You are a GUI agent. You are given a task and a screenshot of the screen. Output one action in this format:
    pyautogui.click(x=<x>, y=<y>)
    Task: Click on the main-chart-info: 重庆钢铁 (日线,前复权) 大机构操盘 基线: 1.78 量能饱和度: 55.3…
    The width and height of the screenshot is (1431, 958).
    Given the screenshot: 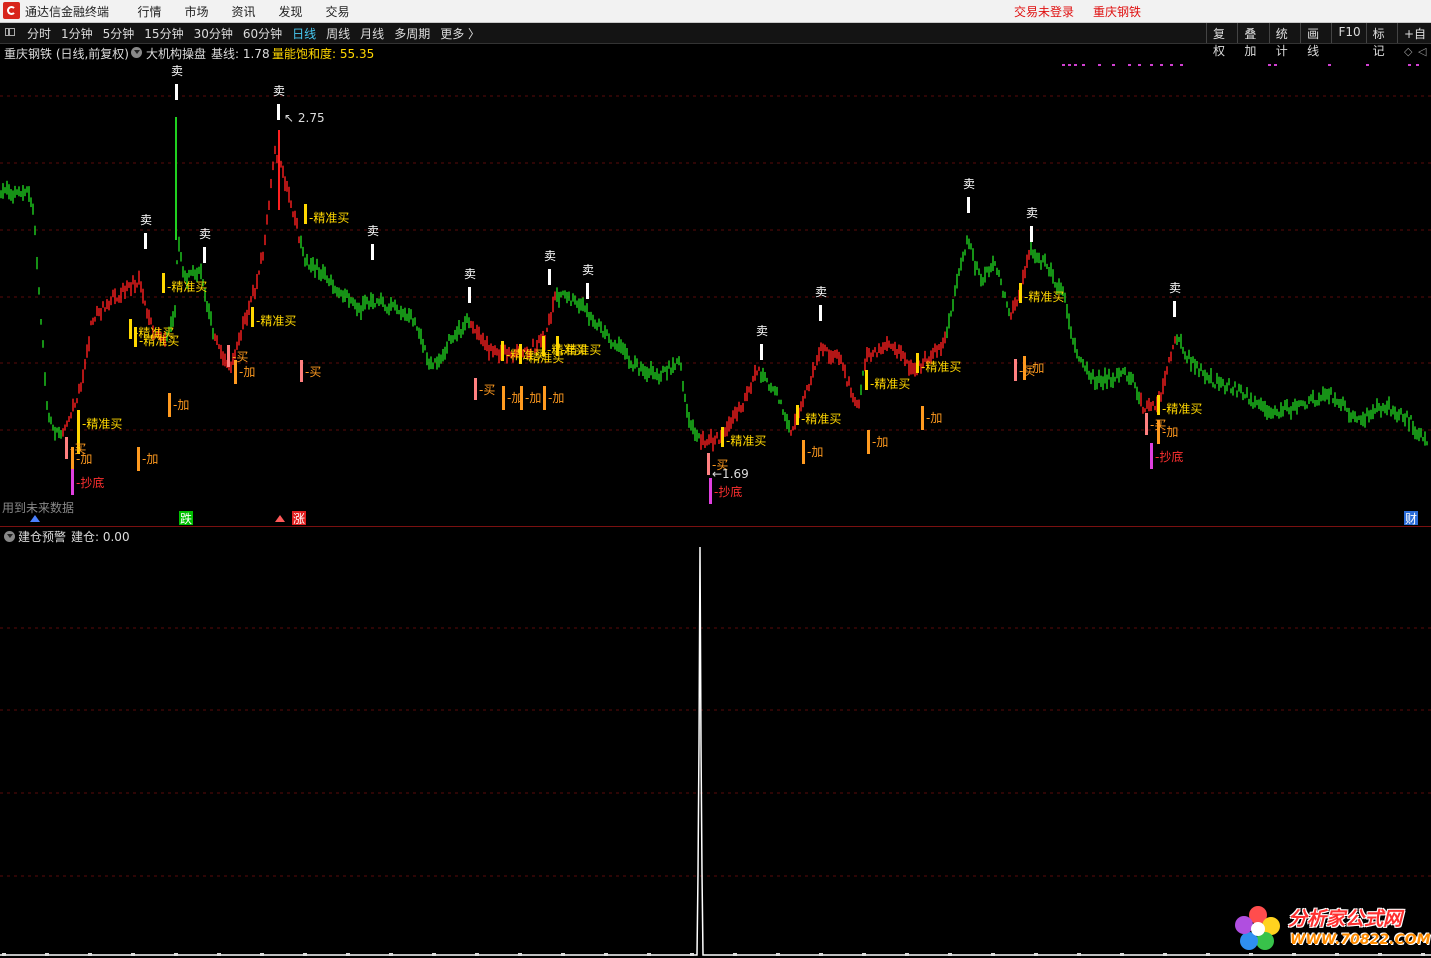 What is the action you would take?
    pyautogui.click(x=715, y=53)
    